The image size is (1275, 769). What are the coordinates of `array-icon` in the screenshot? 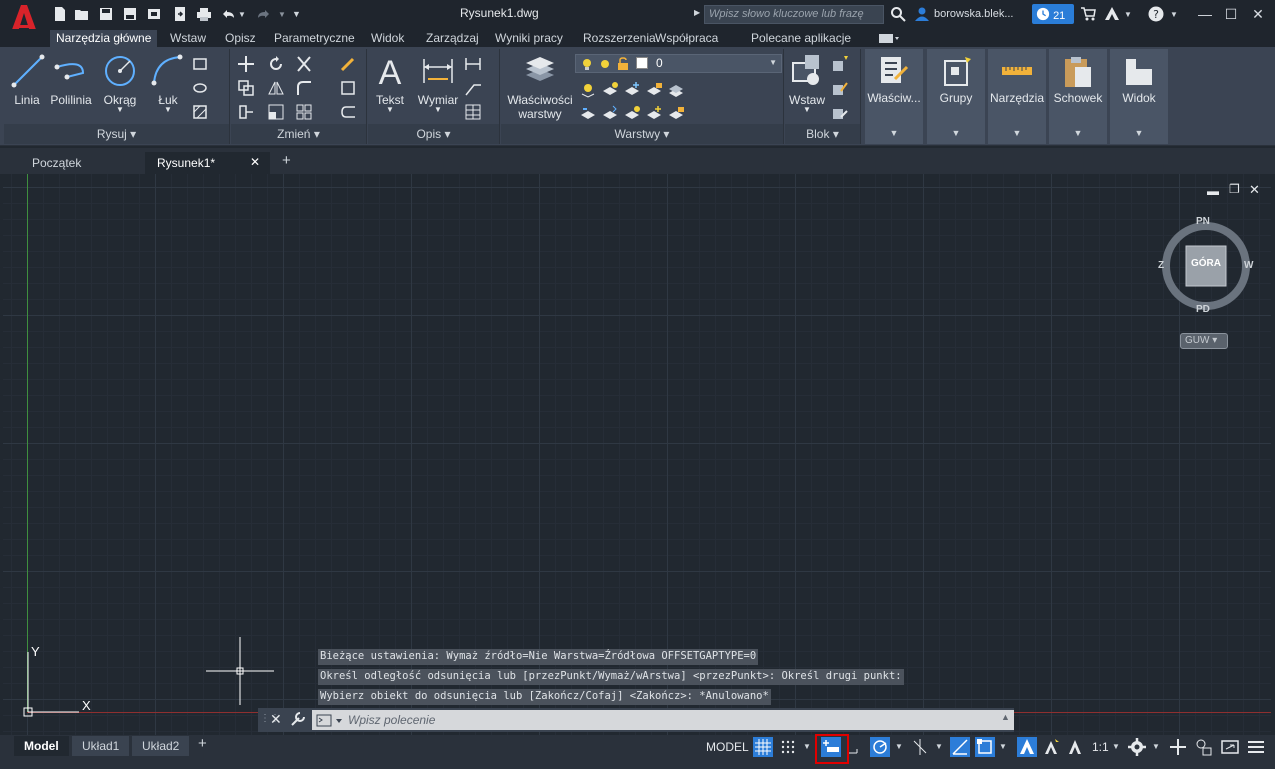 It's located at (304, 112).